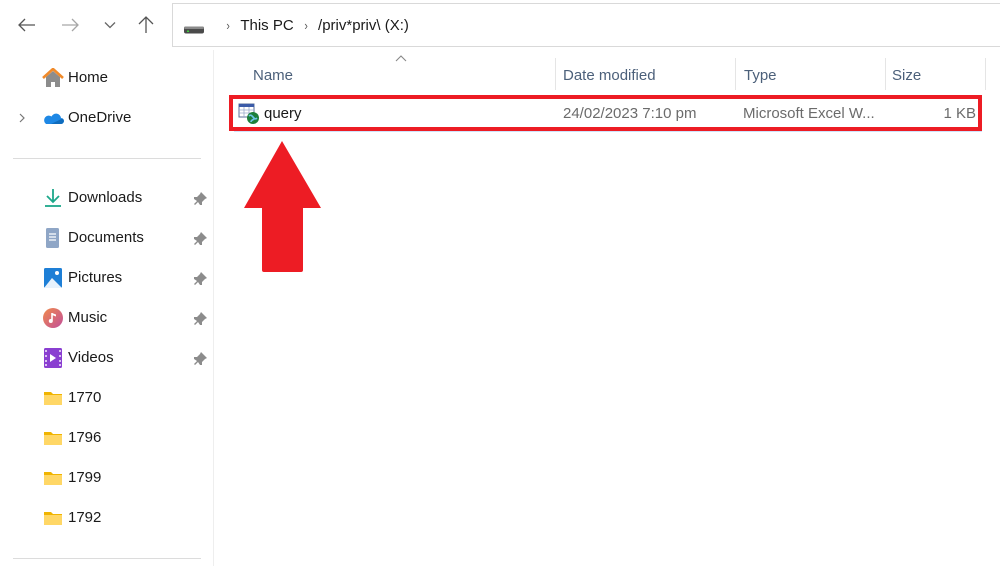 The width and height of the screenshot is (1000, 566). Describe the element at coordinates (609, 75) in the screenshot. I see `column-header-label: Date modified` at that location.